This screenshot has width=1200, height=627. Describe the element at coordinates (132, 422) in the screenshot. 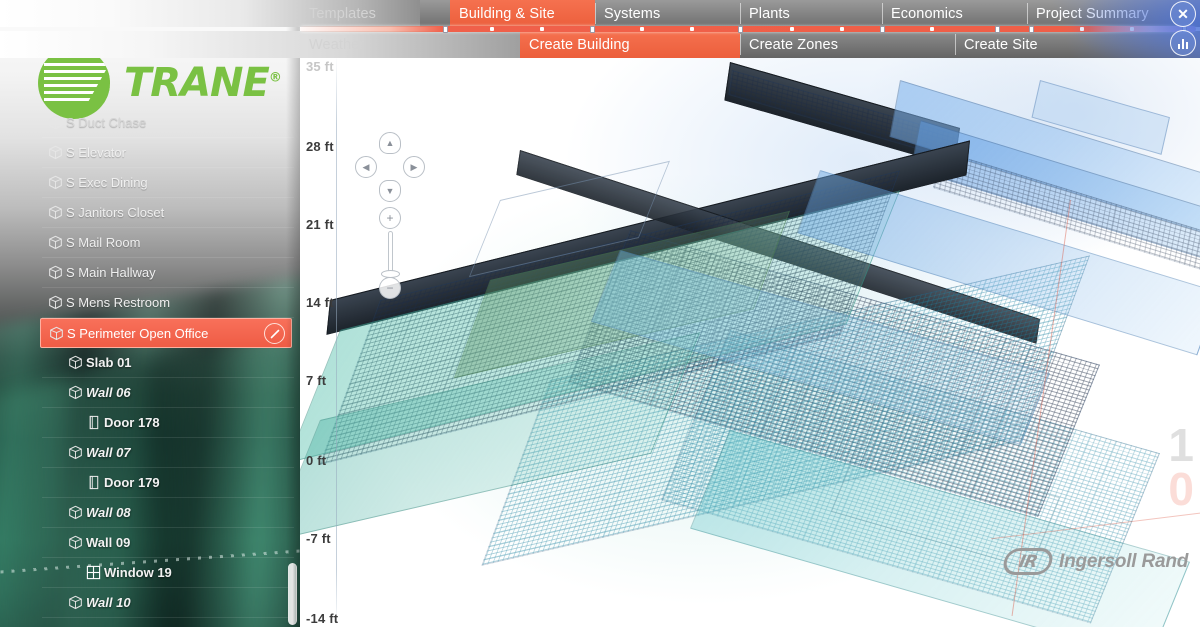

I see `tree-item-label: Door 178` at that location.